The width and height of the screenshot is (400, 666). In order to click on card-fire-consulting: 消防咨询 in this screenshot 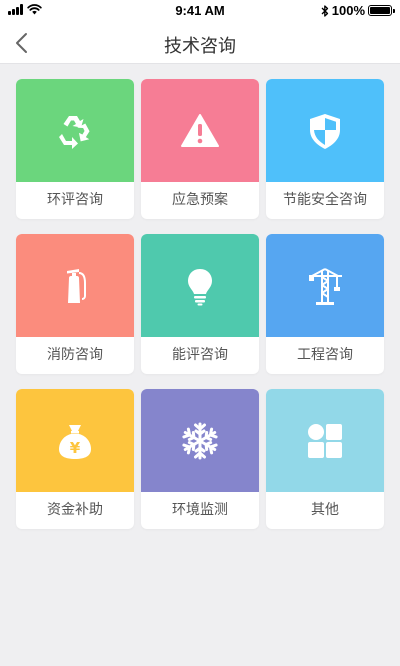, I will do `click(75, 304)`.